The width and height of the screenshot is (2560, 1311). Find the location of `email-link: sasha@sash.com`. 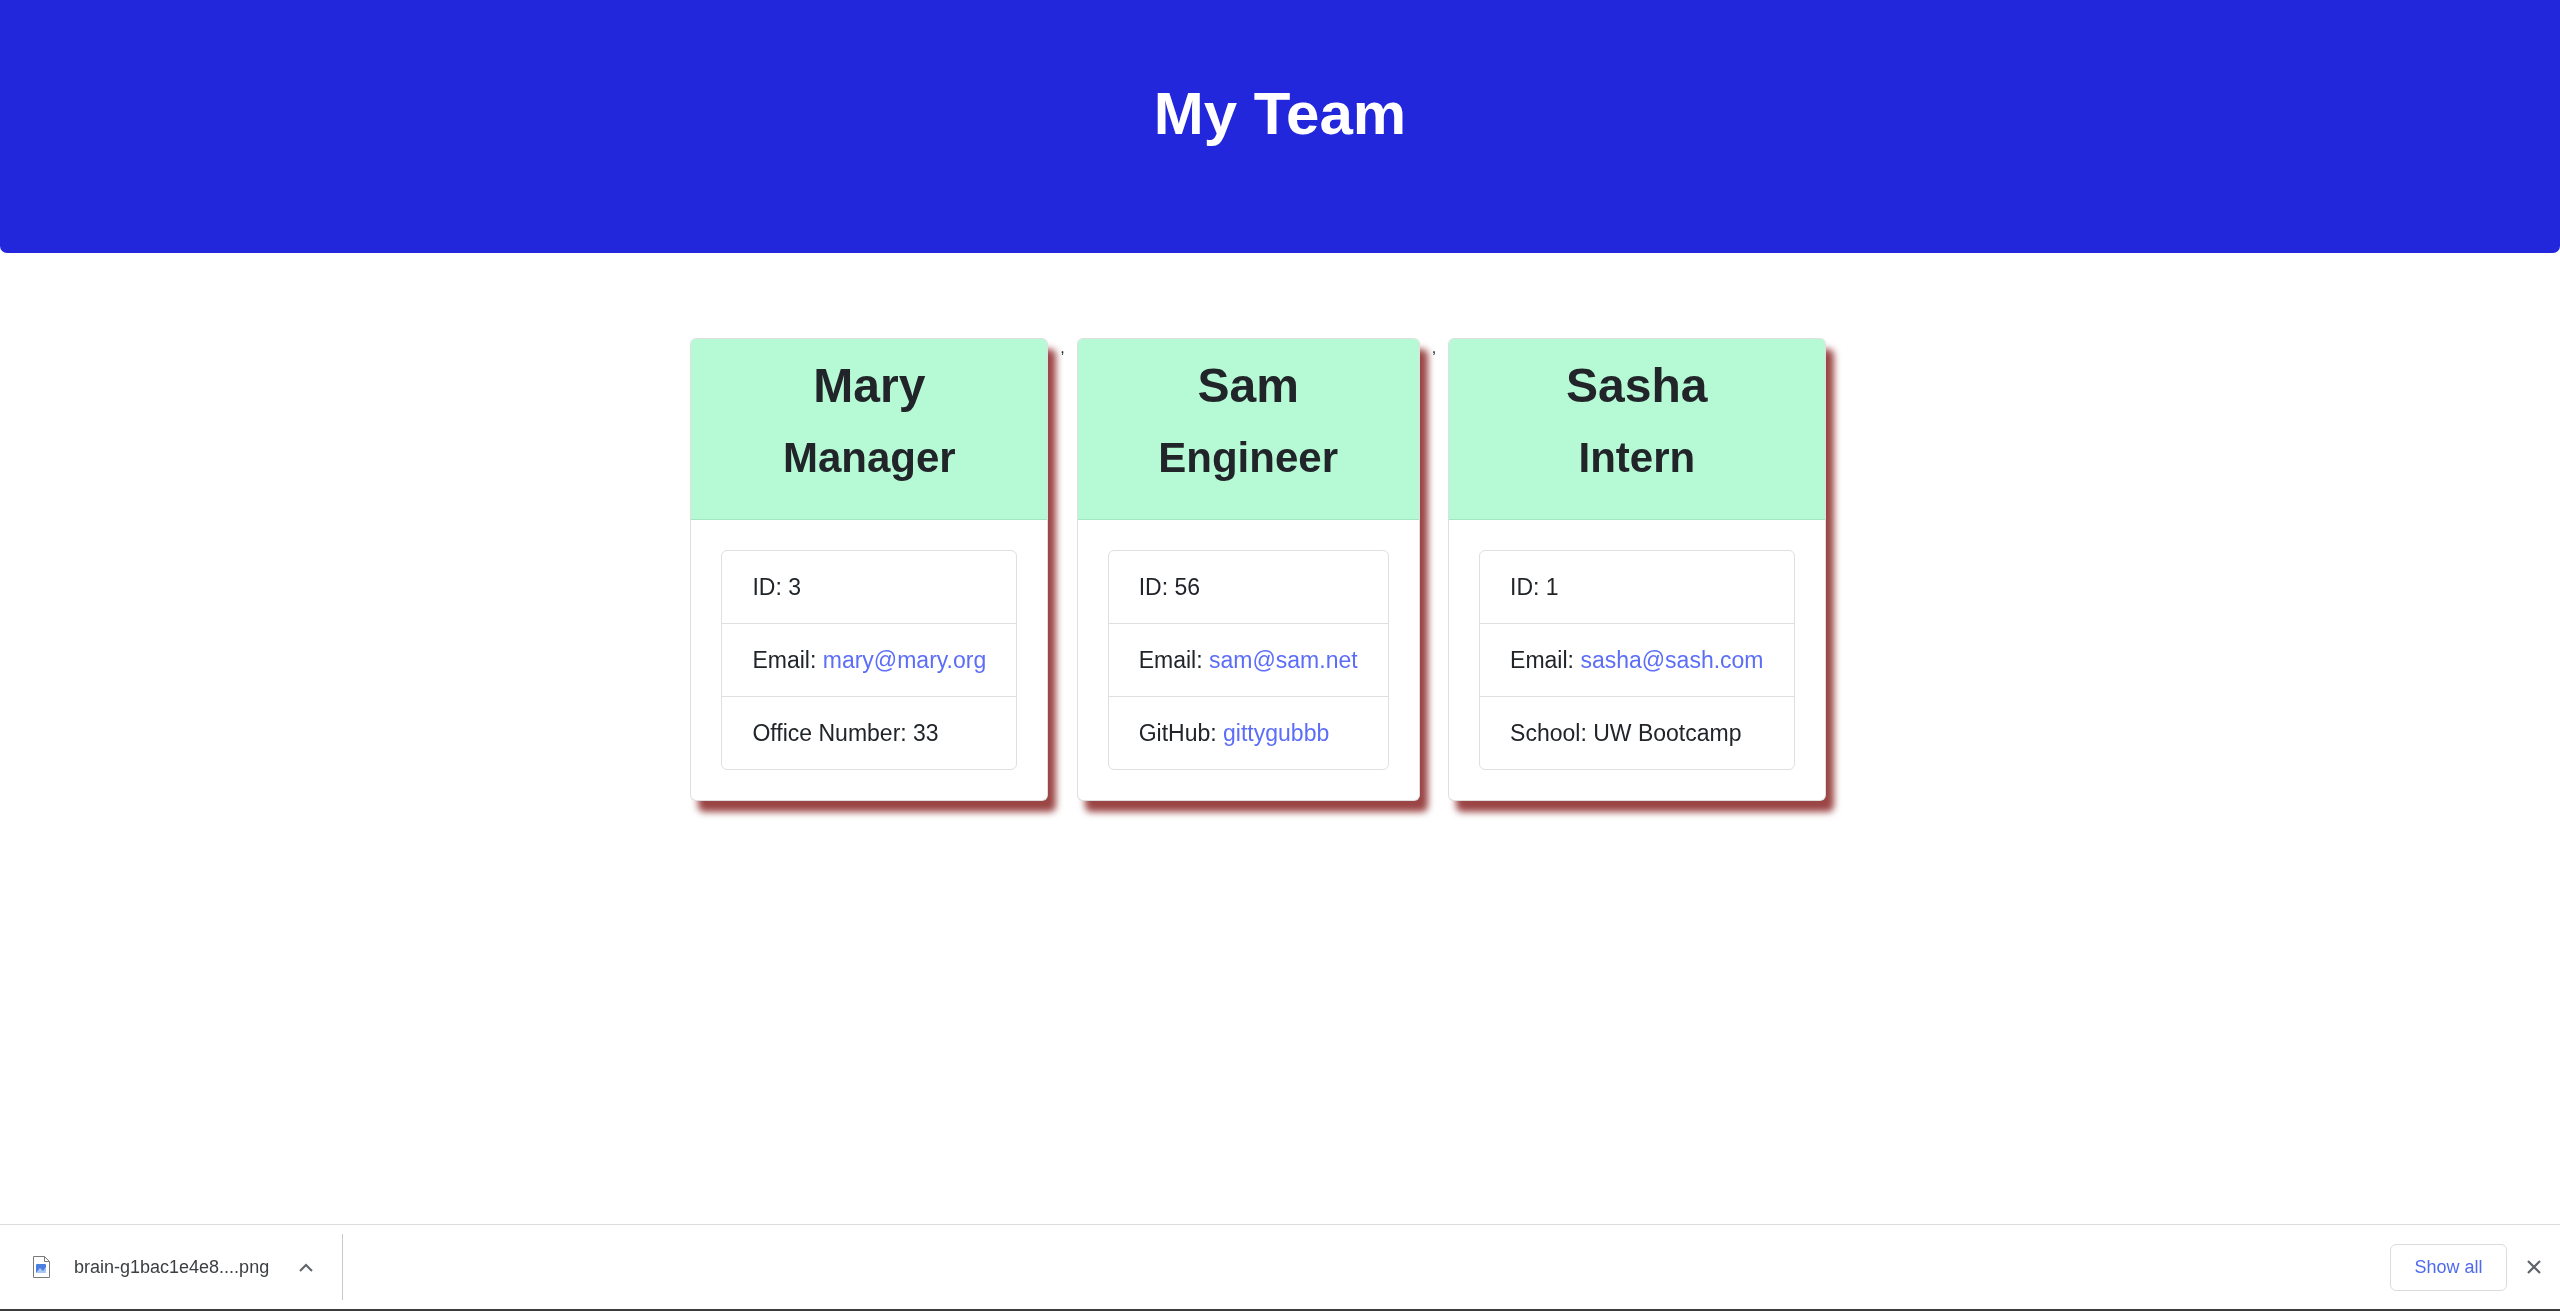

email-link: sasha@sash.com is located at coordinates (1672, 660).